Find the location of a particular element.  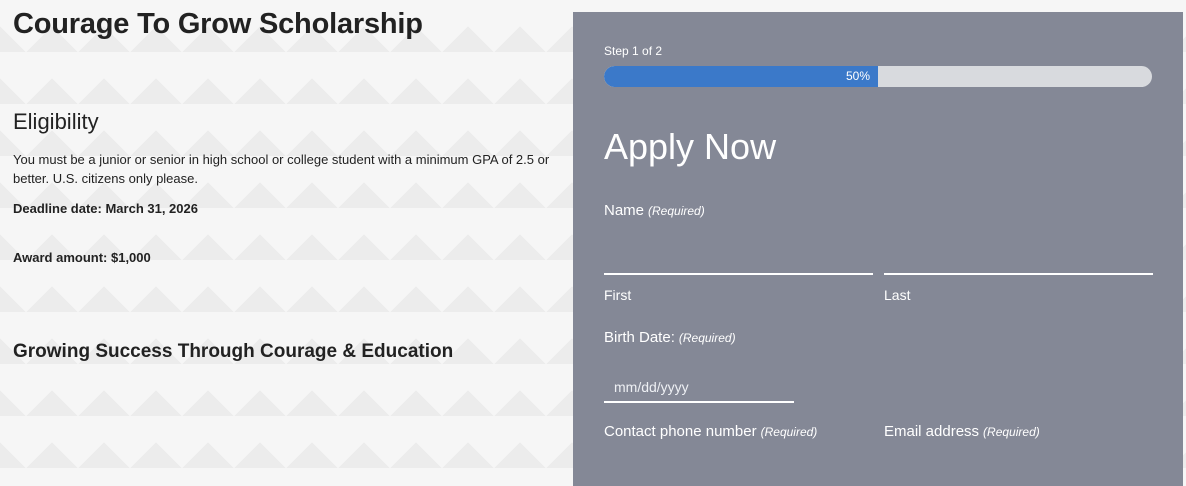

progress-bar: 50% is located at coordinates (878, 76).